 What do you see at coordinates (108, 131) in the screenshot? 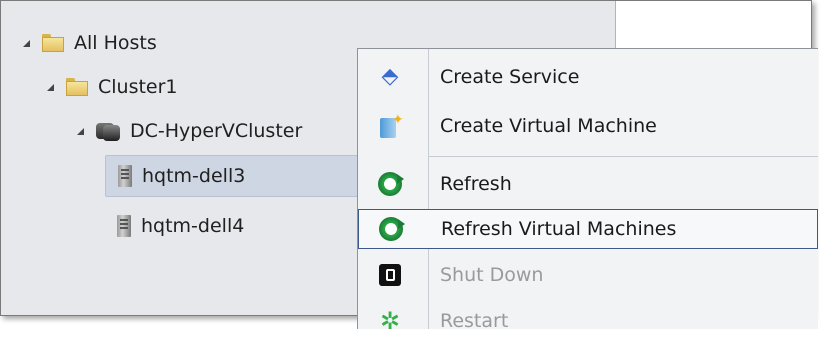
I see `cluster-icon` at bounding box center [108, 131].